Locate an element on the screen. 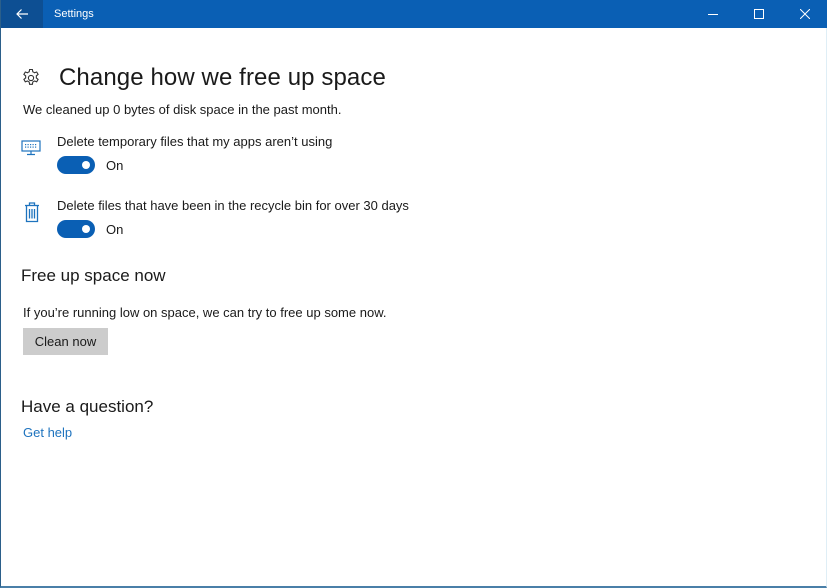  temporary-files-toggle: On is located at coordinates (90, 165).